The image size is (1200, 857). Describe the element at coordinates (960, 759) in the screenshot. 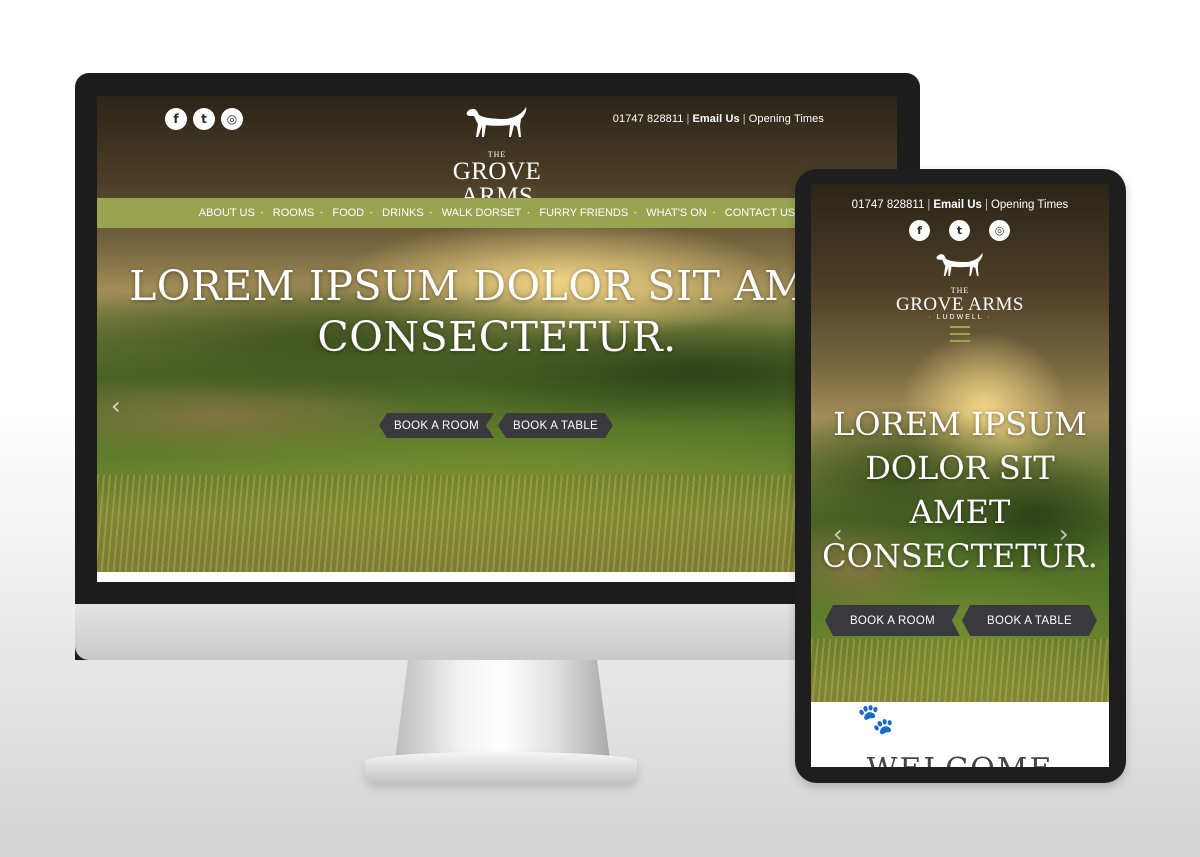

I see `welcome-heading: WELCOME` at that location.